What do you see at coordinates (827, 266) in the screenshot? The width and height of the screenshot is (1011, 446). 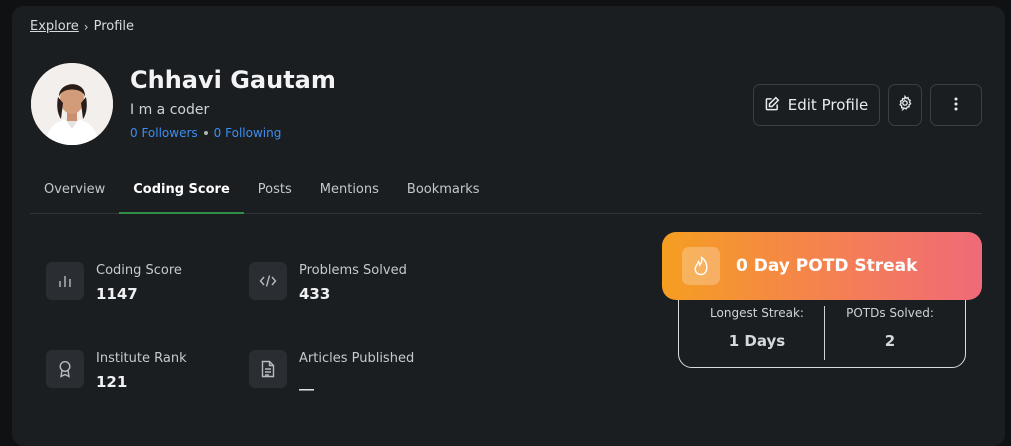 I see `streak-title: 0 Day POTD Streak` at bounding box center [827, 266].